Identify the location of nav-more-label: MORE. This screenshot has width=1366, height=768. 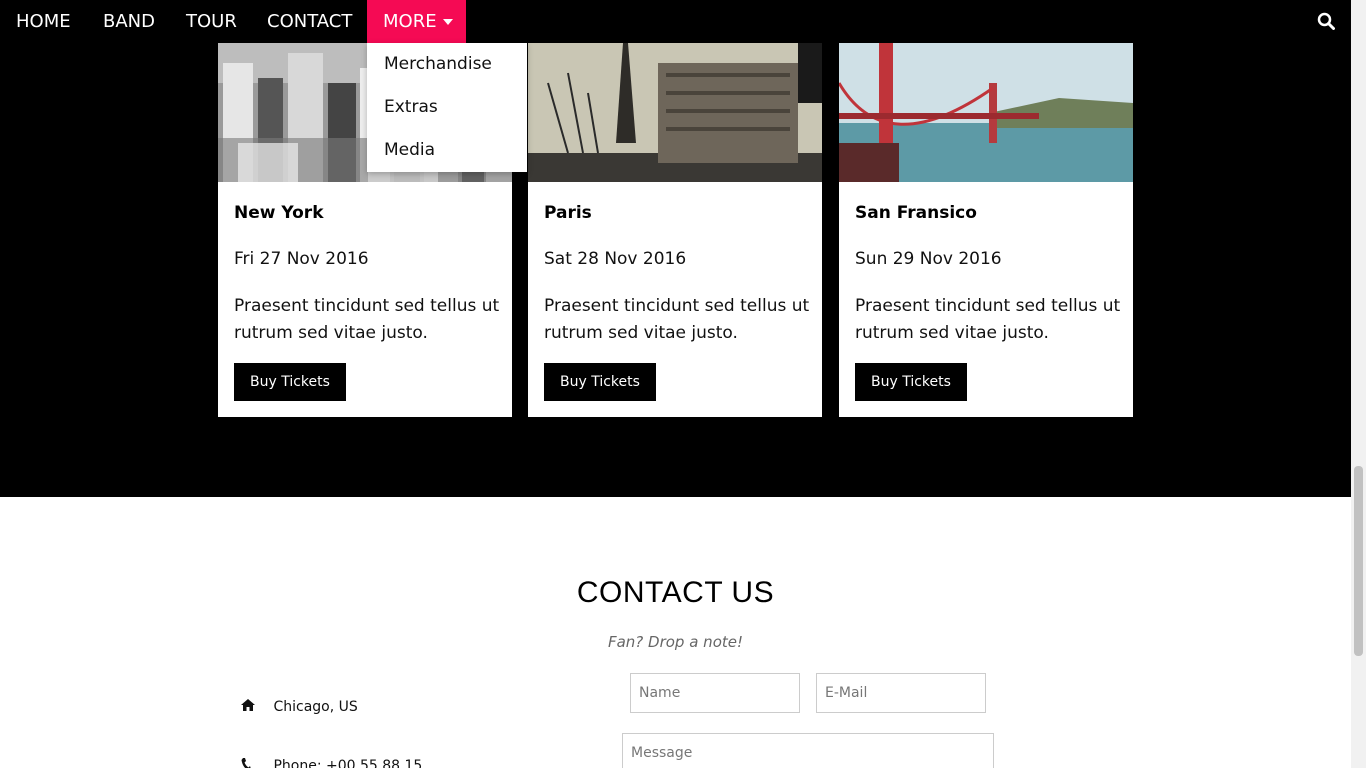
(410, 21).